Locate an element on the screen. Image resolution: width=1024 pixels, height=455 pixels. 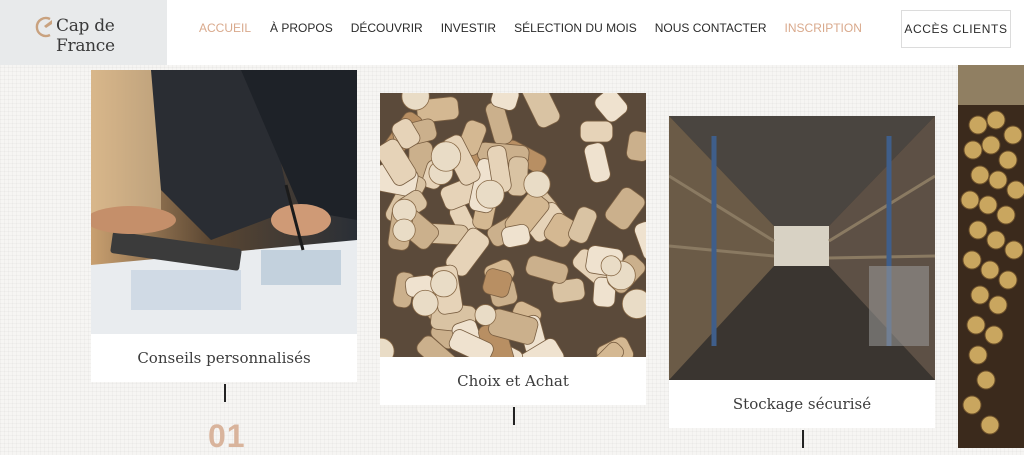
nav-item-a-propos: À PROPOS is located at coordinates (301, 28).